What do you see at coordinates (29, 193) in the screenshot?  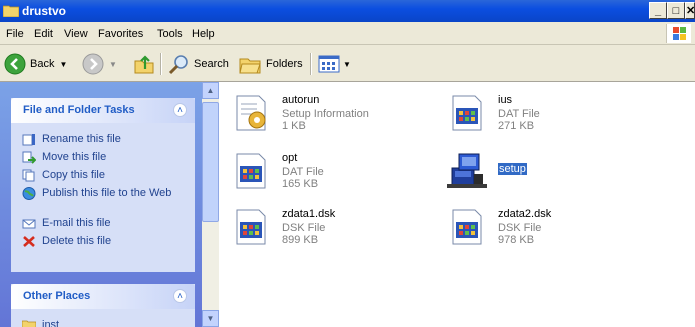 I see `globe-icon` at bounding box center [29, 193].